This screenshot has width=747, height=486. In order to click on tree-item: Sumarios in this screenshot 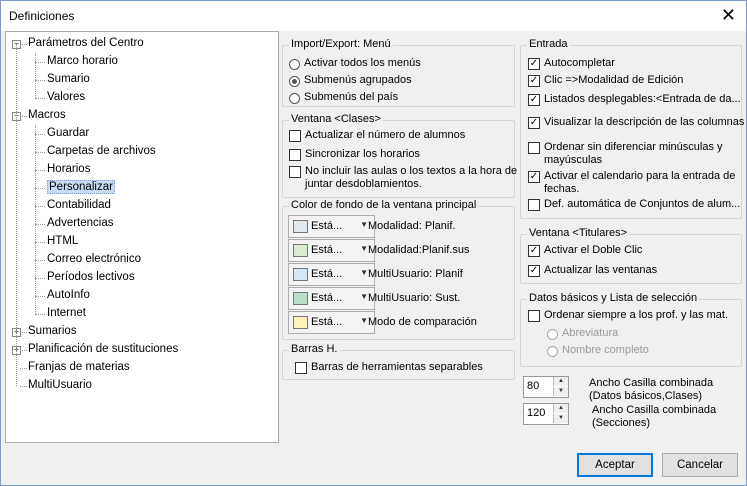, I will do `click(52, 331)`.